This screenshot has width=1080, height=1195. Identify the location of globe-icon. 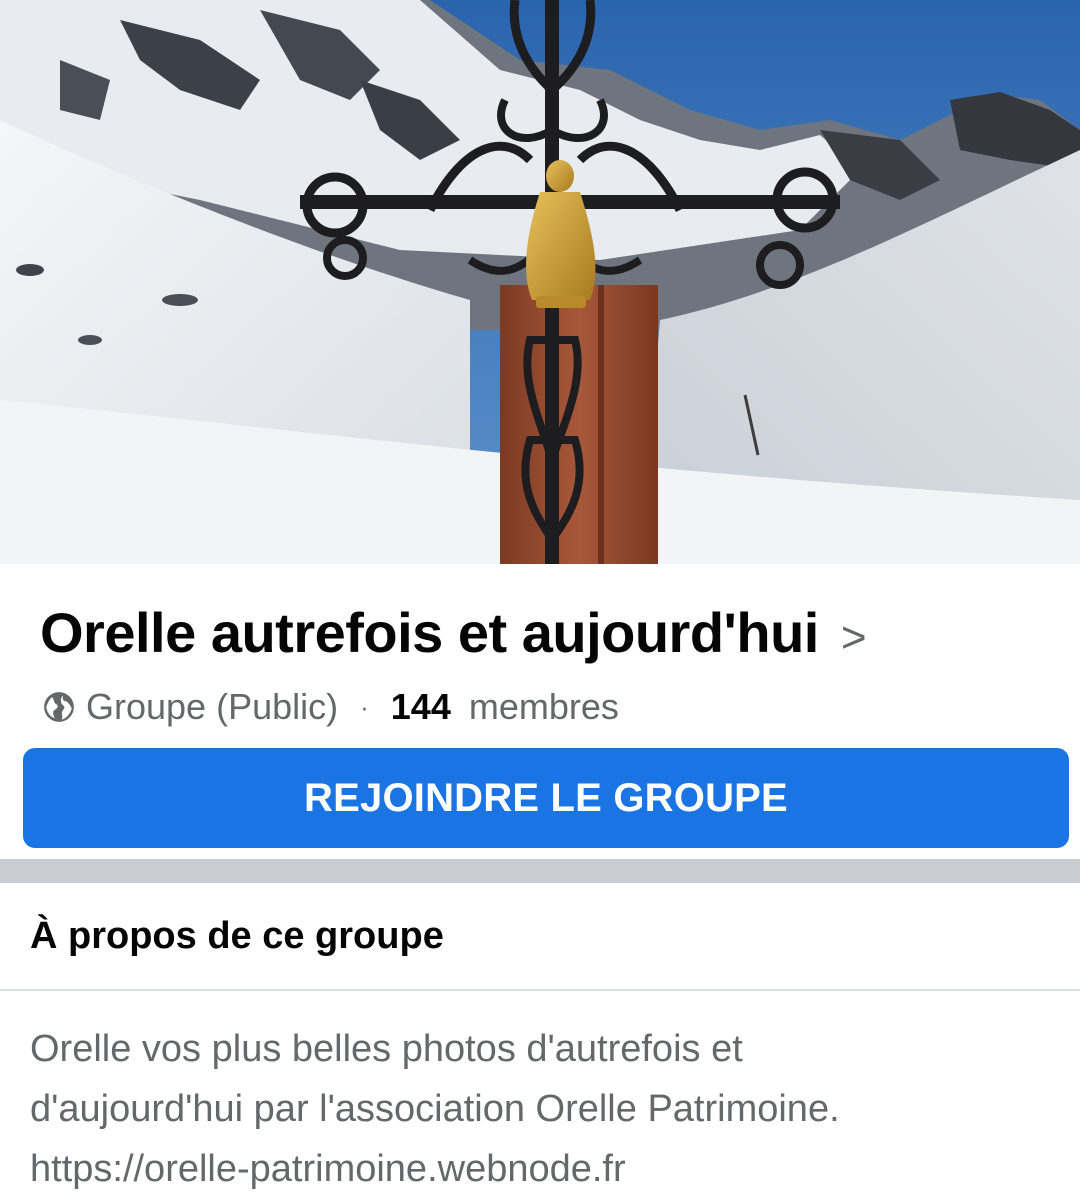
(59, 707).